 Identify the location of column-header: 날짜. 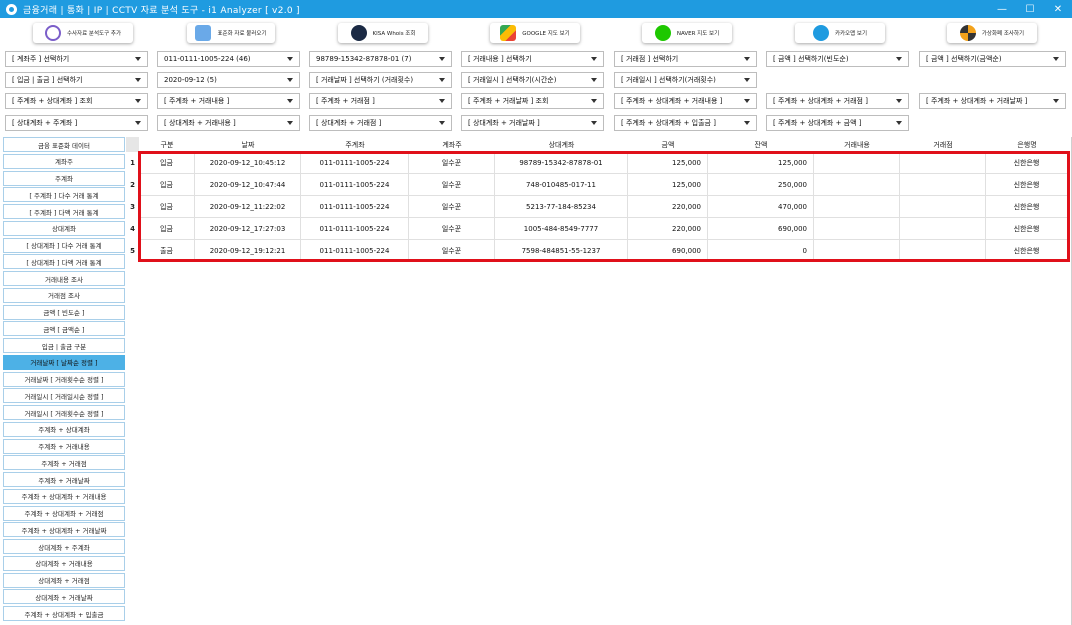
(248, 144).